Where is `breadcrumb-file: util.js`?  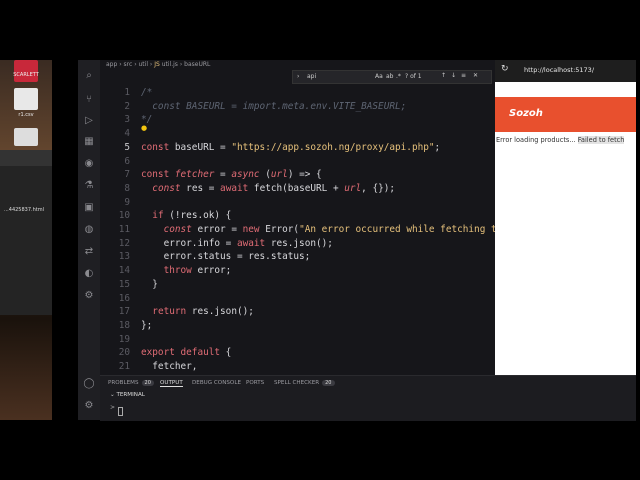 breadcrumb-file: util.js is located at coordinates (170, 64).